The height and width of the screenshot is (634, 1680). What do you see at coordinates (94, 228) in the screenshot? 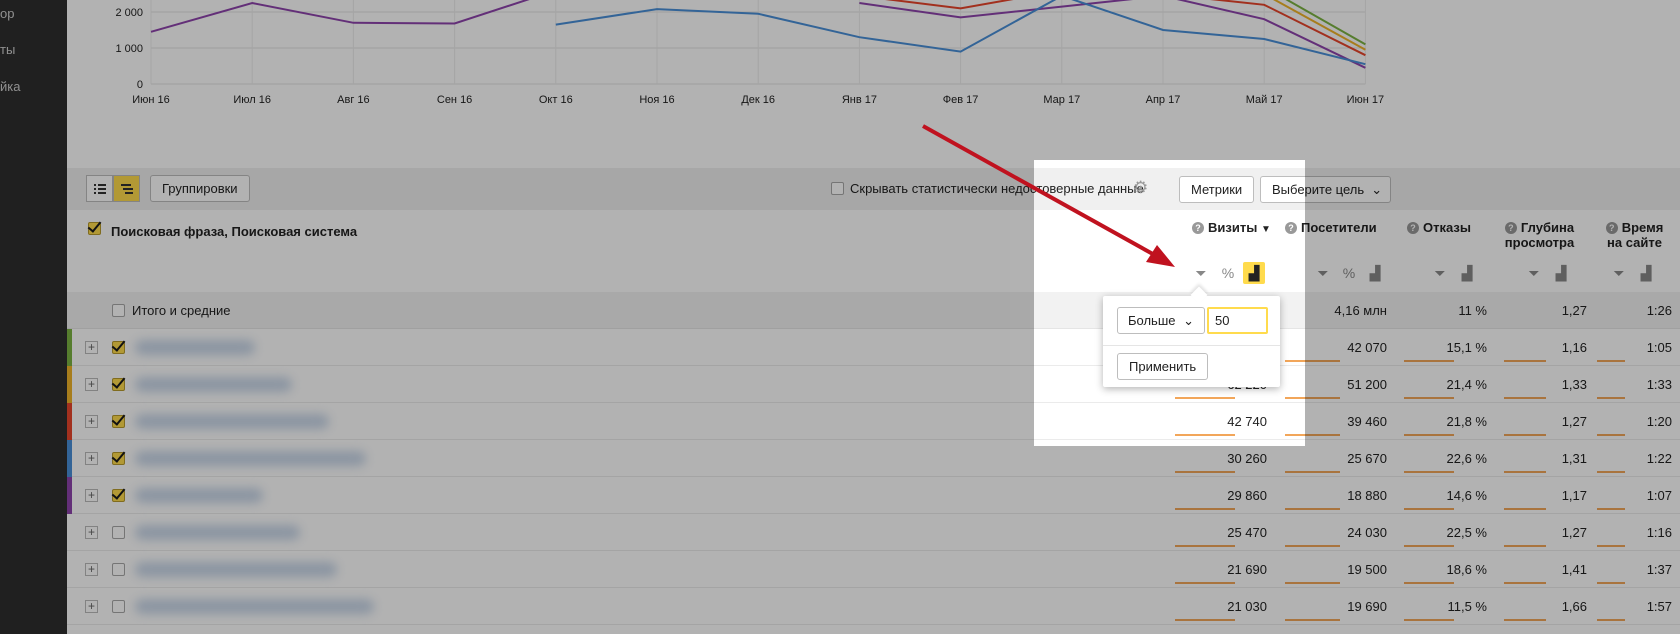
I see `dimension-checkbox` at bounding box center [94, 228].